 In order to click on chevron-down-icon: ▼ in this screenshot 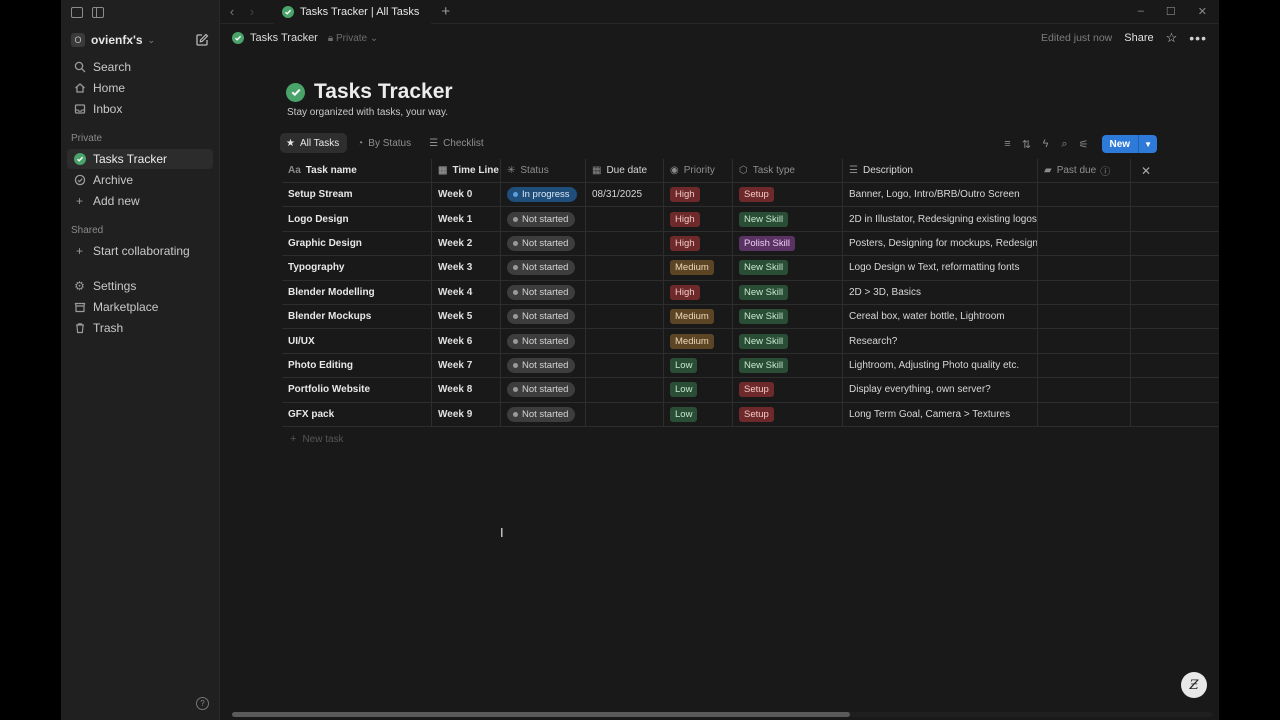, I will do `click(1147, 144)`.